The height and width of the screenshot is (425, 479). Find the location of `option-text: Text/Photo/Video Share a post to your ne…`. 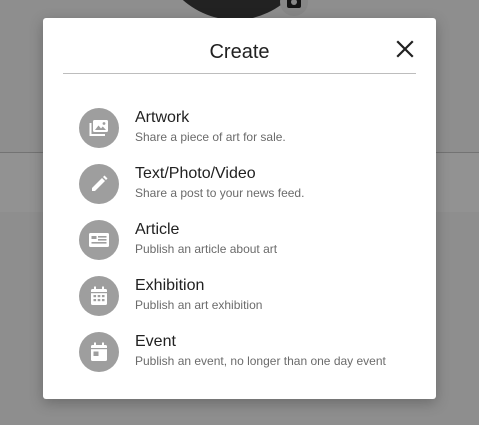

option-text: Text/Photo/Video Share a post to your ne… is located at coordinates (219, 182).